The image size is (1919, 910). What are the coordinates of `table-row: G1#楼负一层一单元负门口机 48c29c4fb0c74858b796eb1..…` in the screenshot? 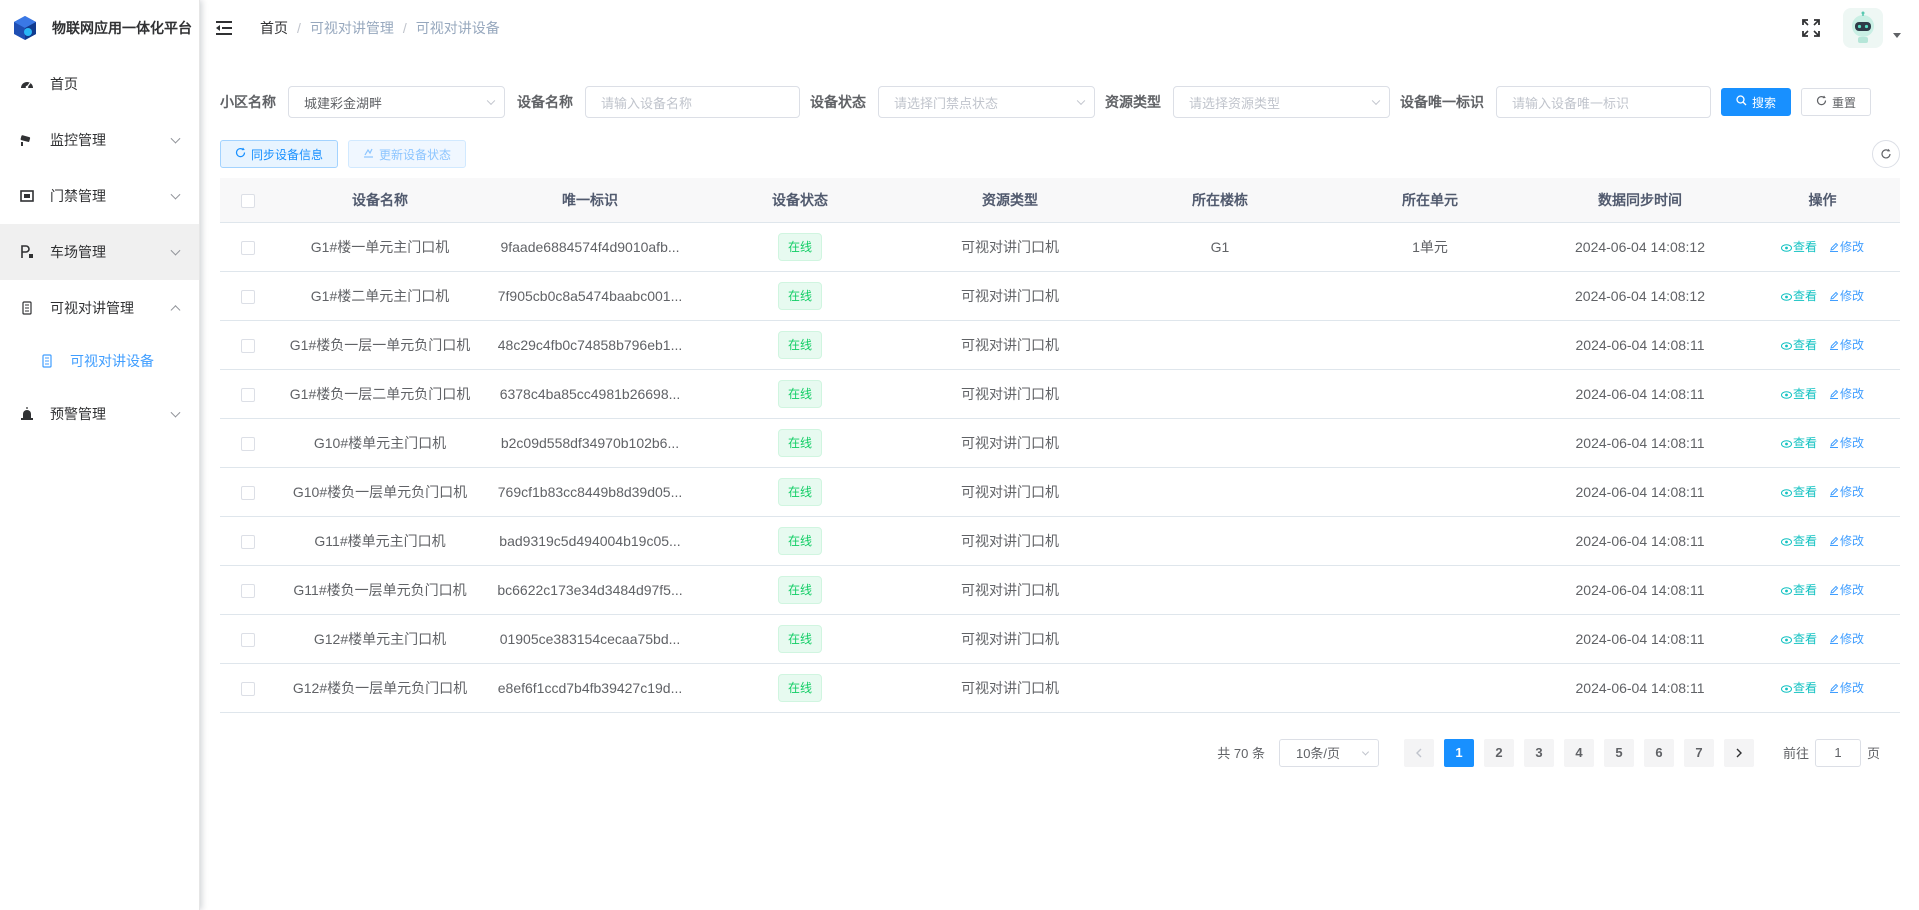 It's located at (1060, 345).